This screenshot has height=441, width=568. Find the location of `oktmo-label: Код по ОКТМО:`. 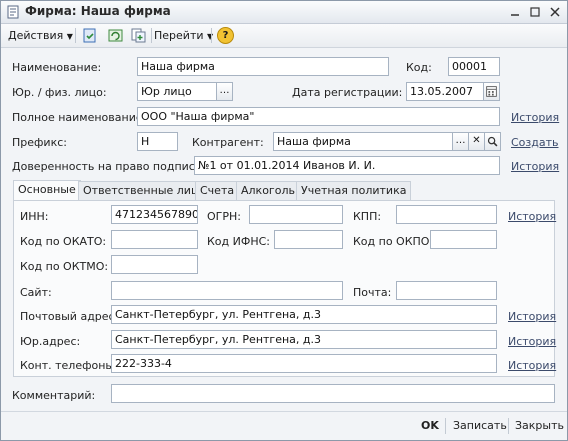

oktmo-label: Код по ОКТМО: is located at coordinates (64, 266).